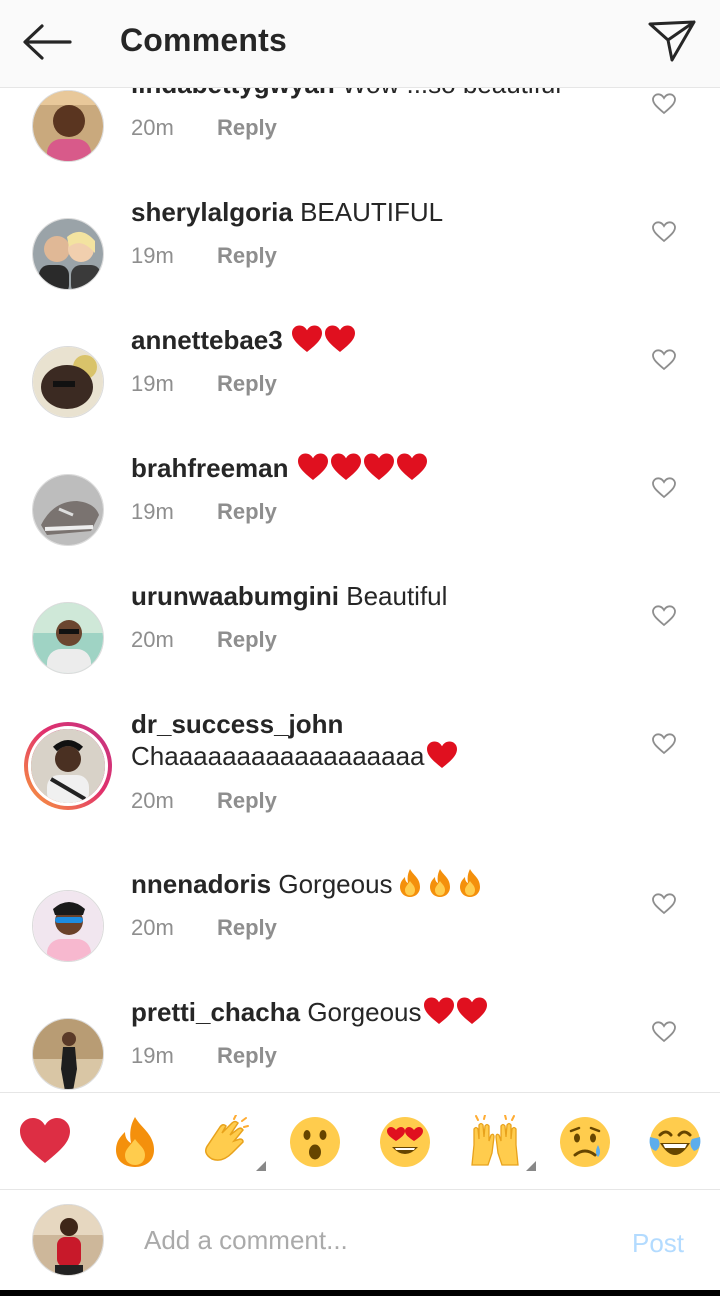 This screenshot has width=720, height=1296. What do you see at coordinates (502, 1142) in the screenshot?
I see `raising-hands-icon` at bounding box center [502, 1142].